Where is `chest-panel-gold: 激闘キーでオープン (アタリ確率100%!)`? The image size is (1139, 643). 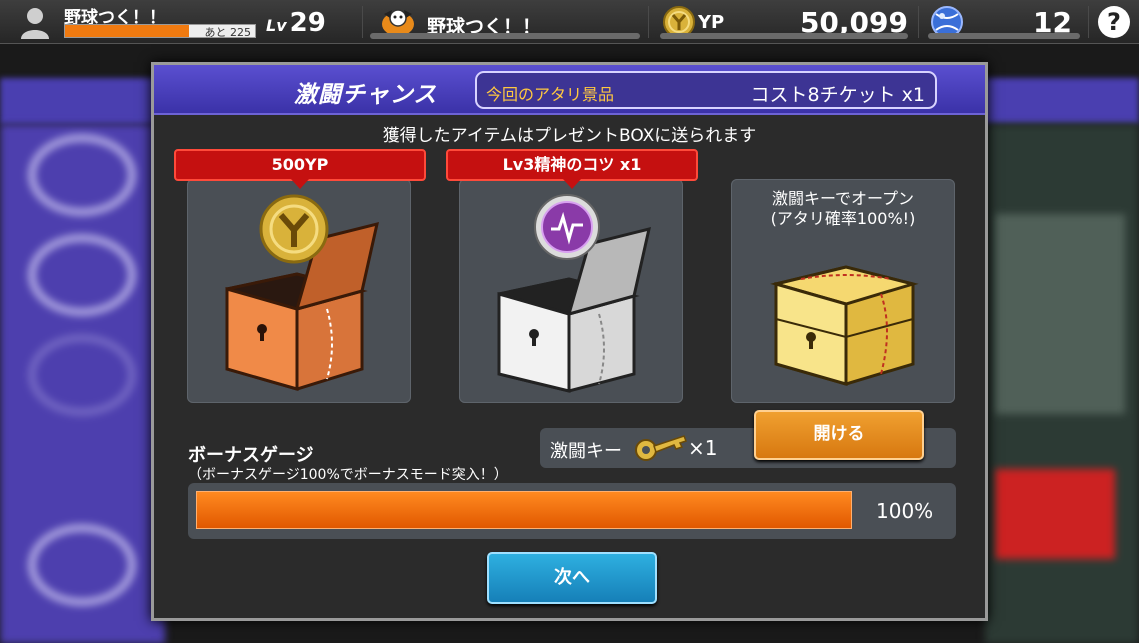 chest-panel-gold: 激闘キーでオープン (アタリ確率100%!) is located at coordinates (843, 291).